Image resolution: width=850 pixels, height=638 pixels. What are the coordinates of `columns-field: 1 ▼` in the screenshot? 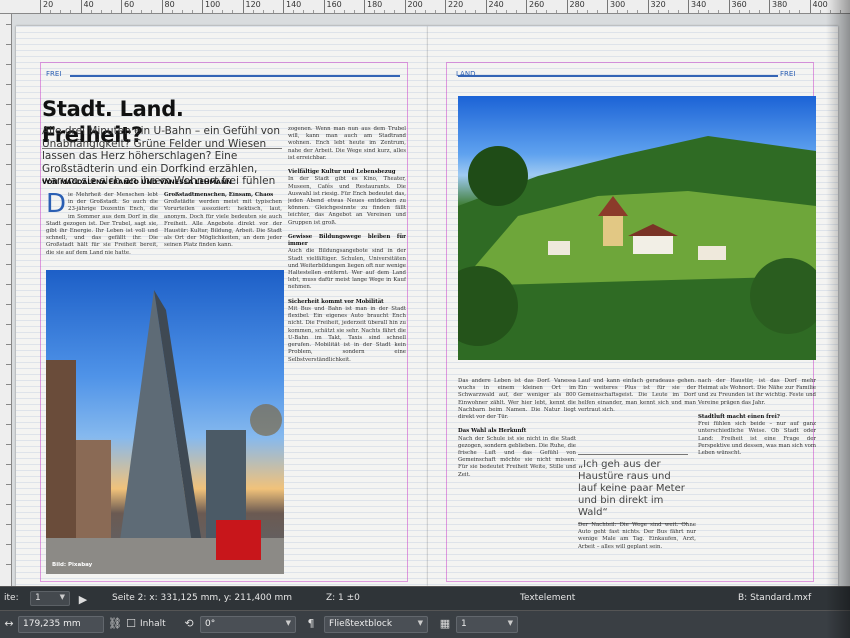 It's located at (487, 624).